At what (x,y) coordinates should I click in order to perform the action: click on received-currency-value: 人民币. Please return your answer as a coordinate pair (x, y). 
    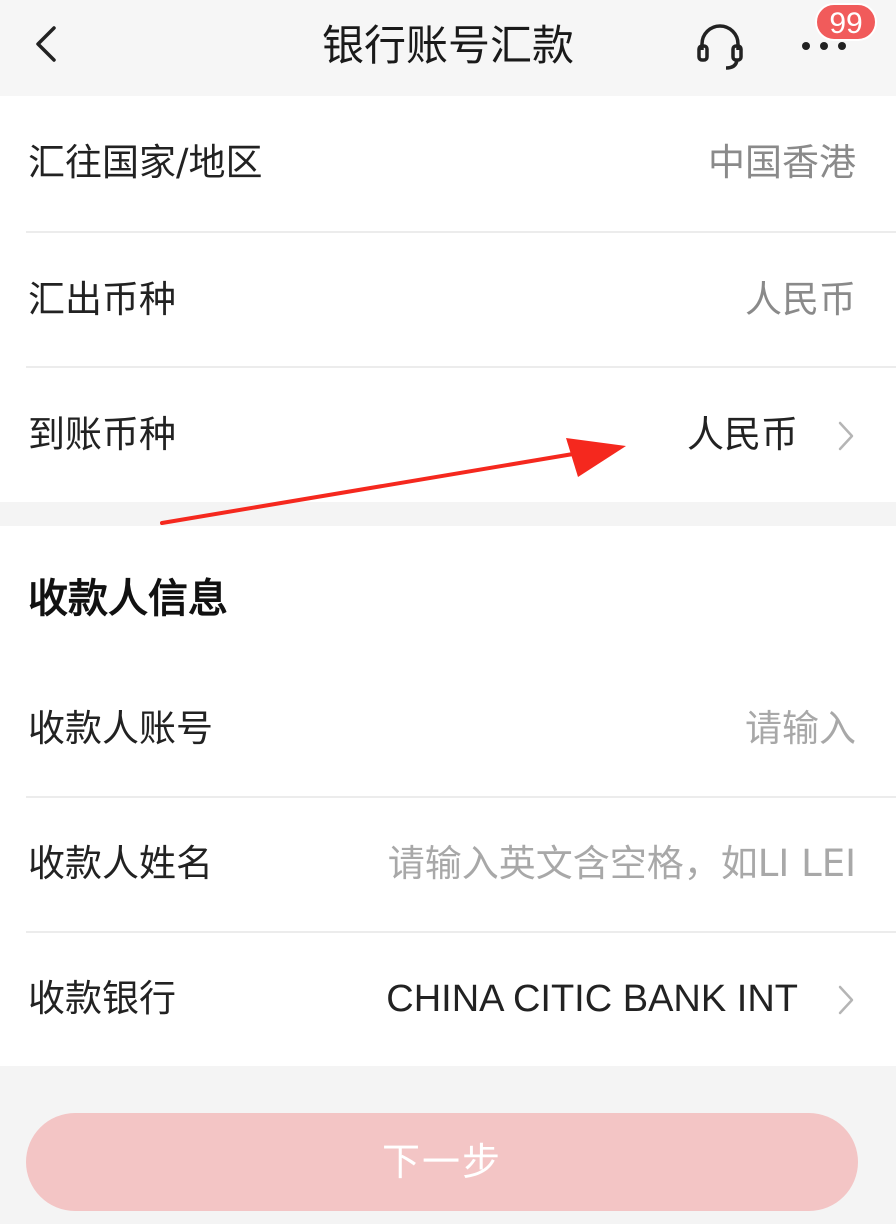
    Looking at the image, I should click on (742, 435).